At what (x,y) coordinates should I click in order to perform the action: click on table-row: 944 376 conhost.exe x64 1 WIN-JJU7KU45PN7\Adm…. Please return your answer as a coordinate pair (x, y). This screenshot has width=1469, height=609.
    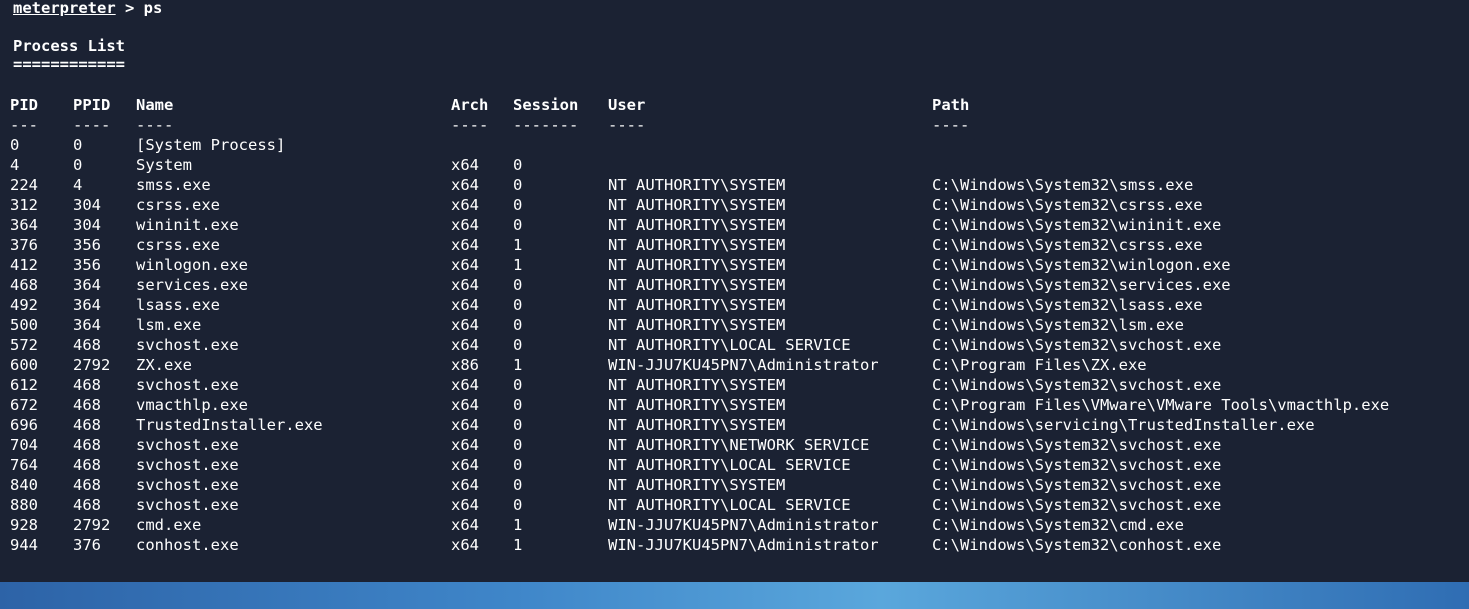
    Looking at the image, I should click on (734, 545).